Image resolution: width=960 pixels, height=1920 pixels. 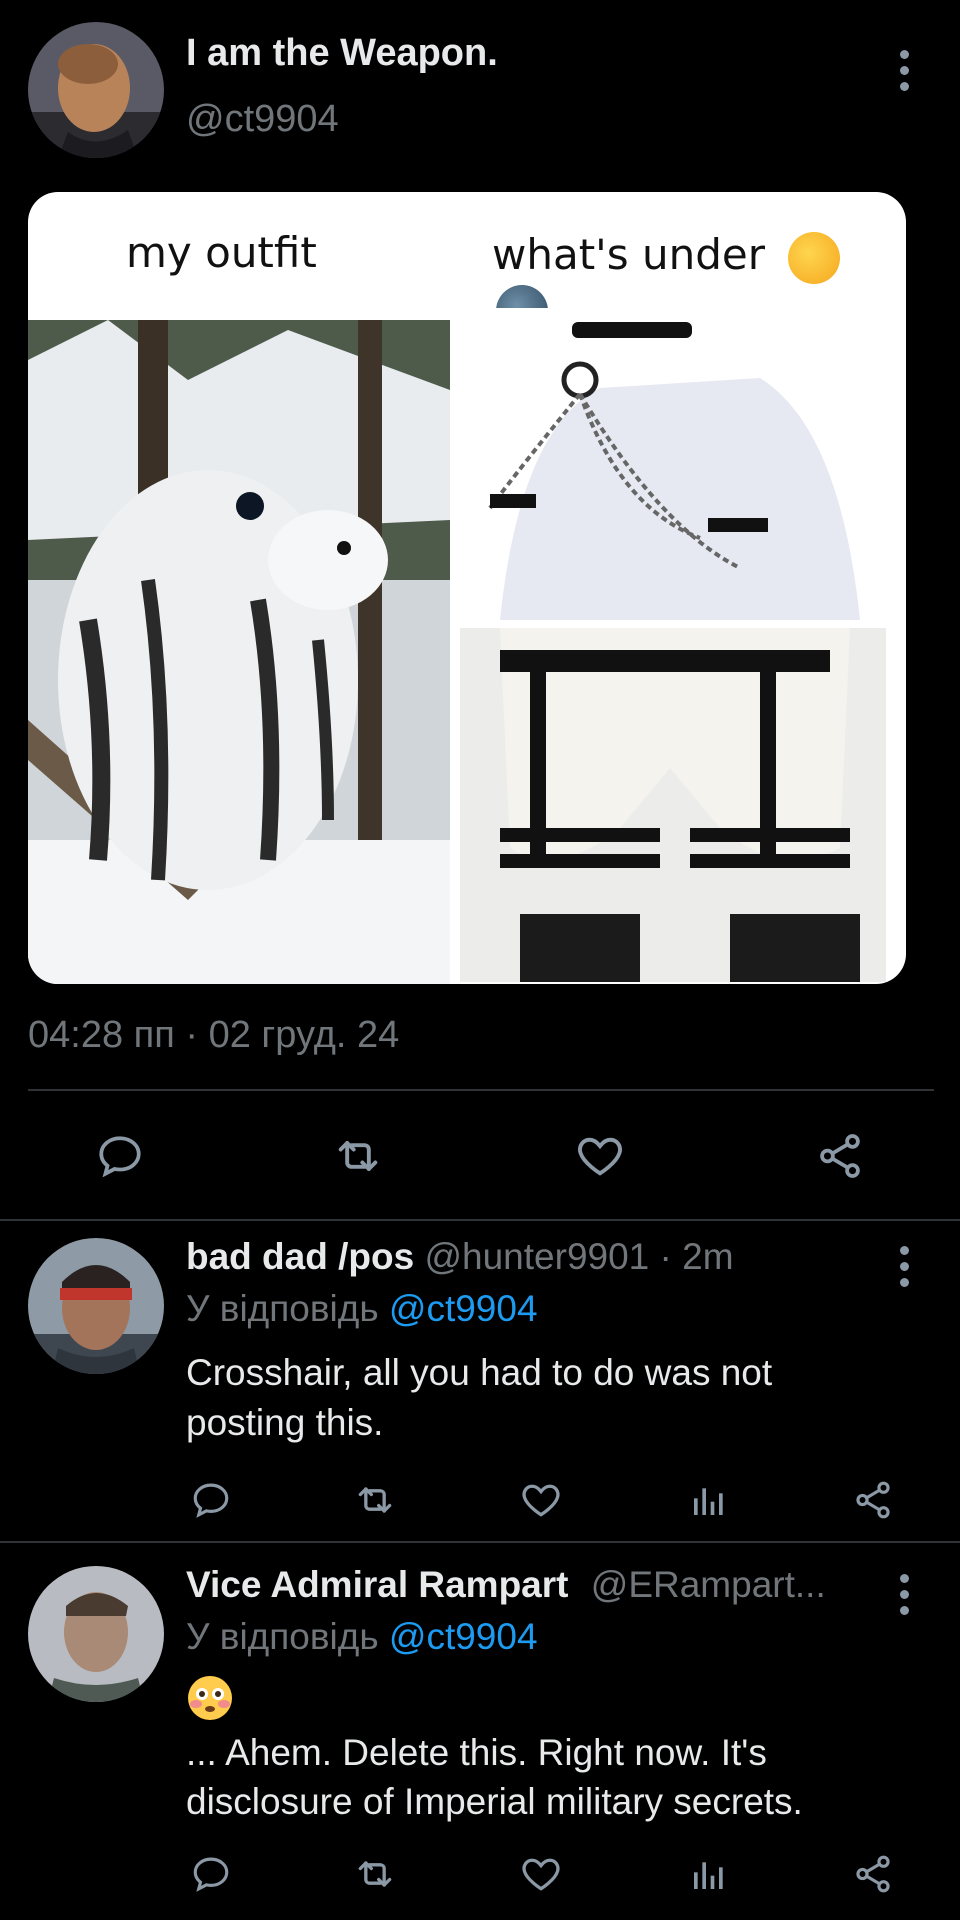 What do you see at coordinates (697, 1256) in the screenshot?
I see `reply-time: · 2m` at bounding box center [697, 1256].